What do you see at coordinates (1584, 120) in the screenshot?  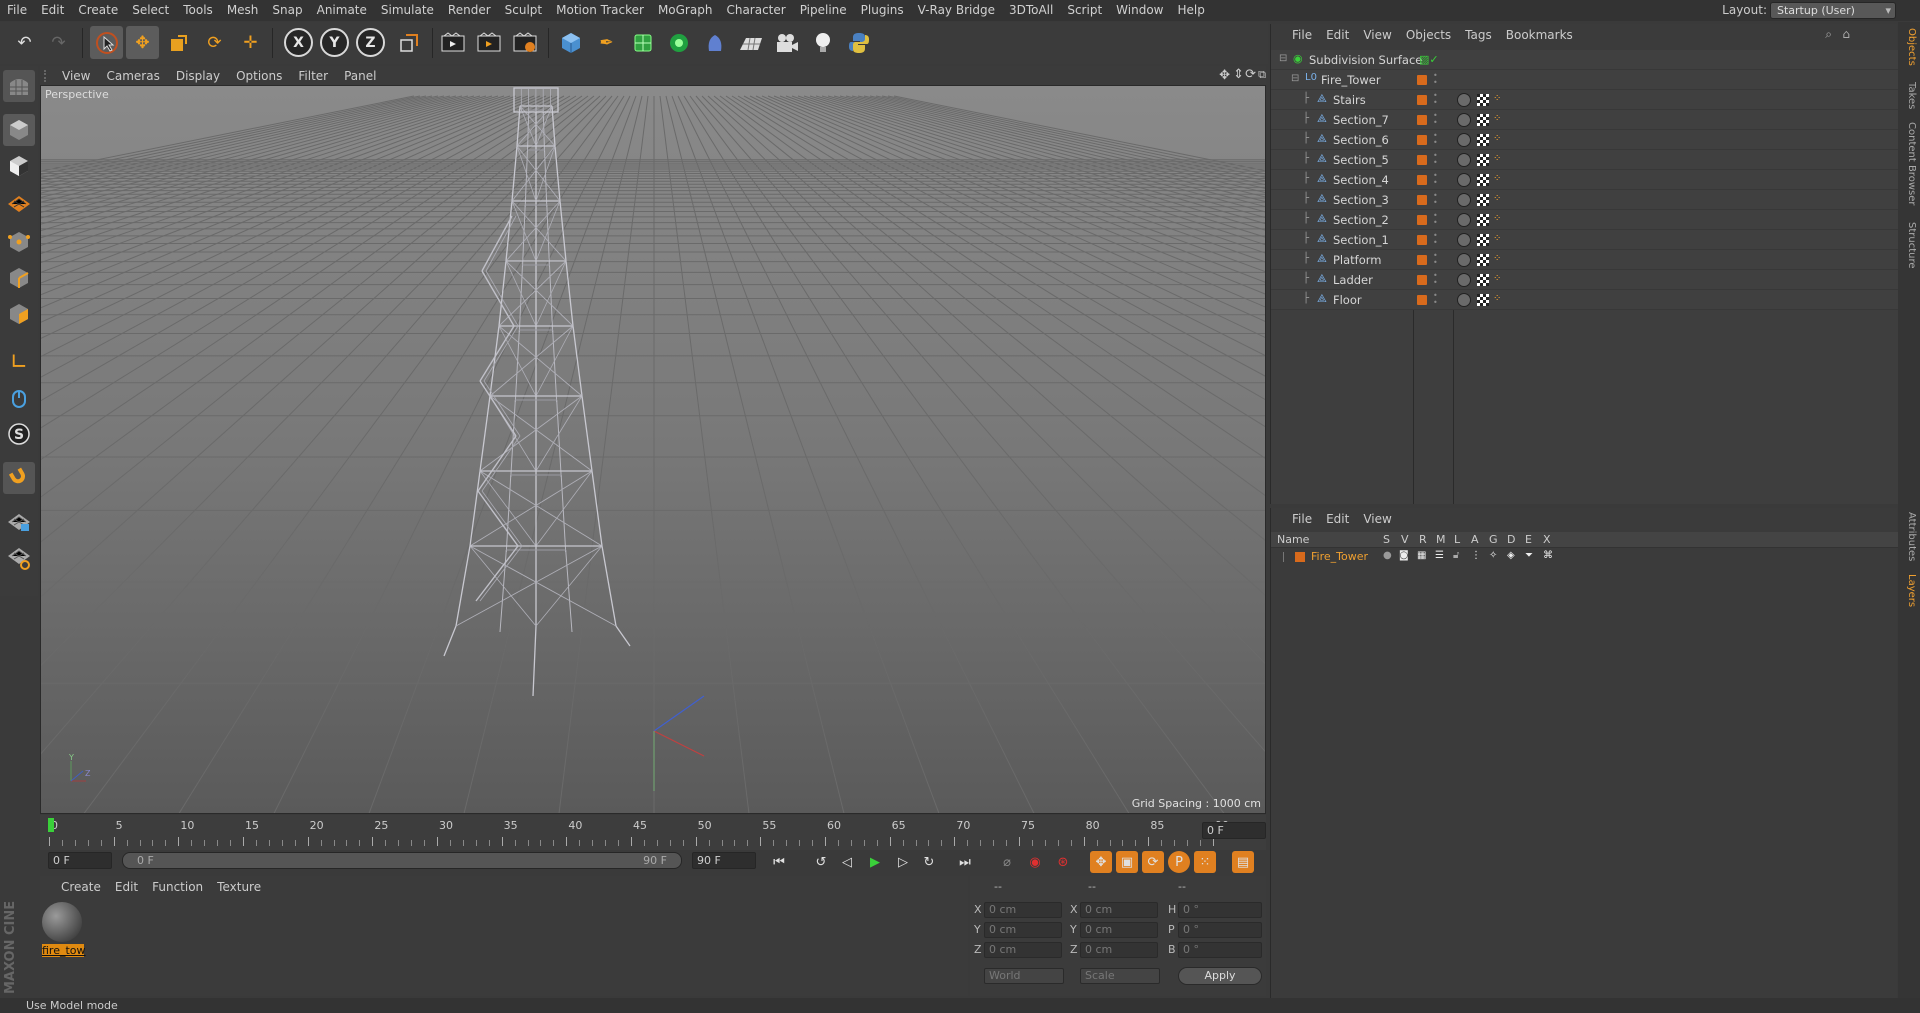 I see `object-row: ├ ⟁ Section_7 • • ⁘` at bounding box center [1584, 120].